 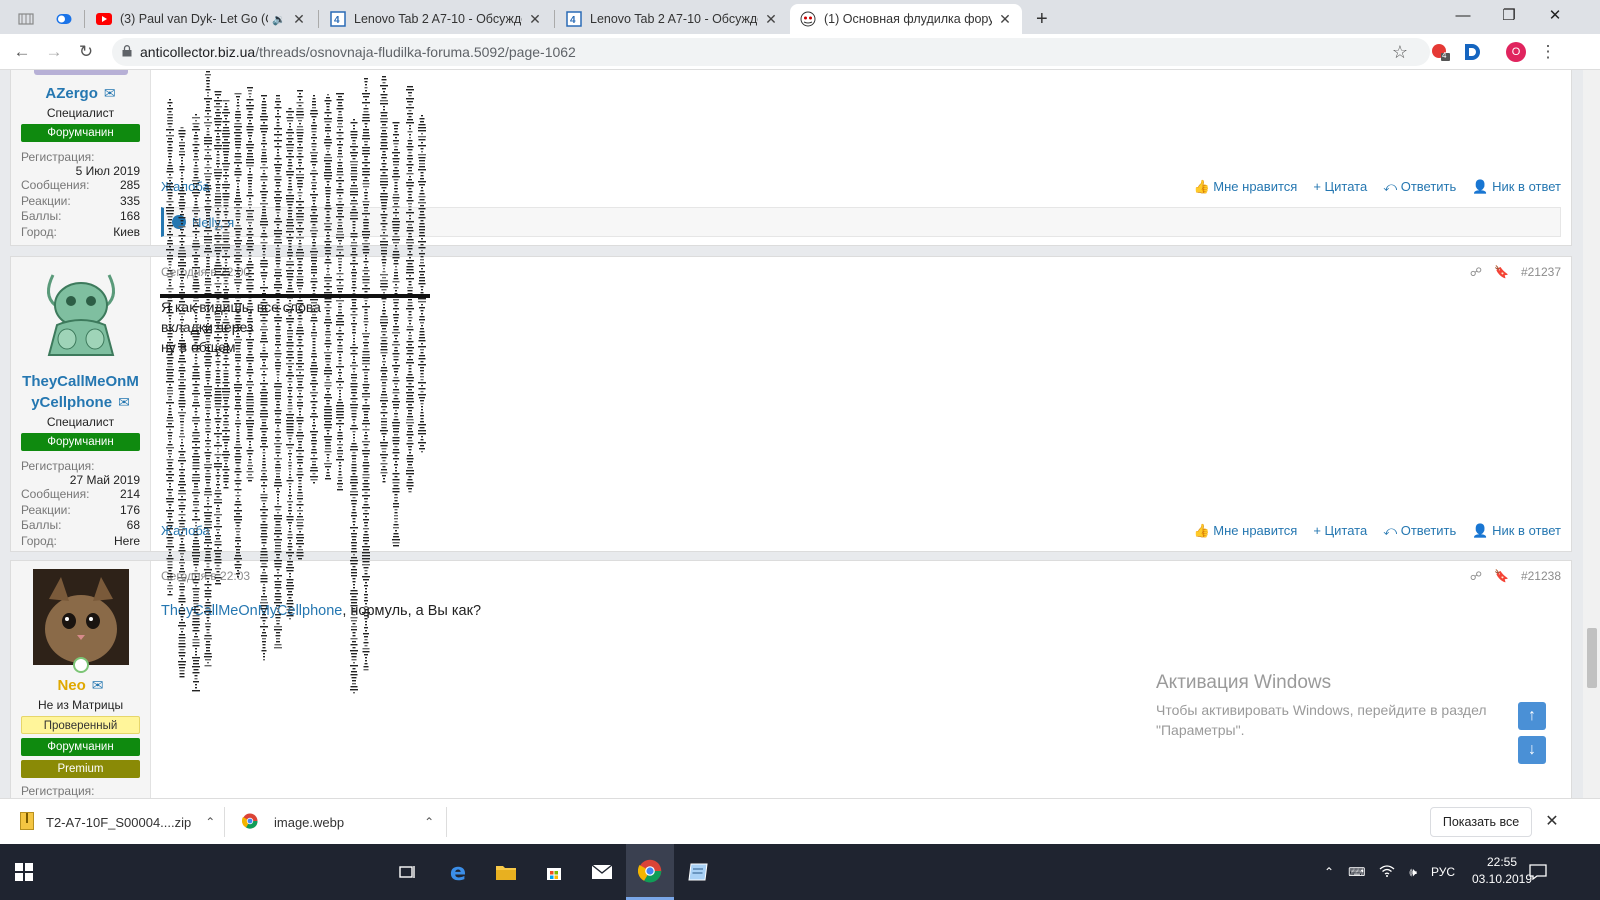 I want to click on user-stats: Регистрация:, so click(x=58, y=791).